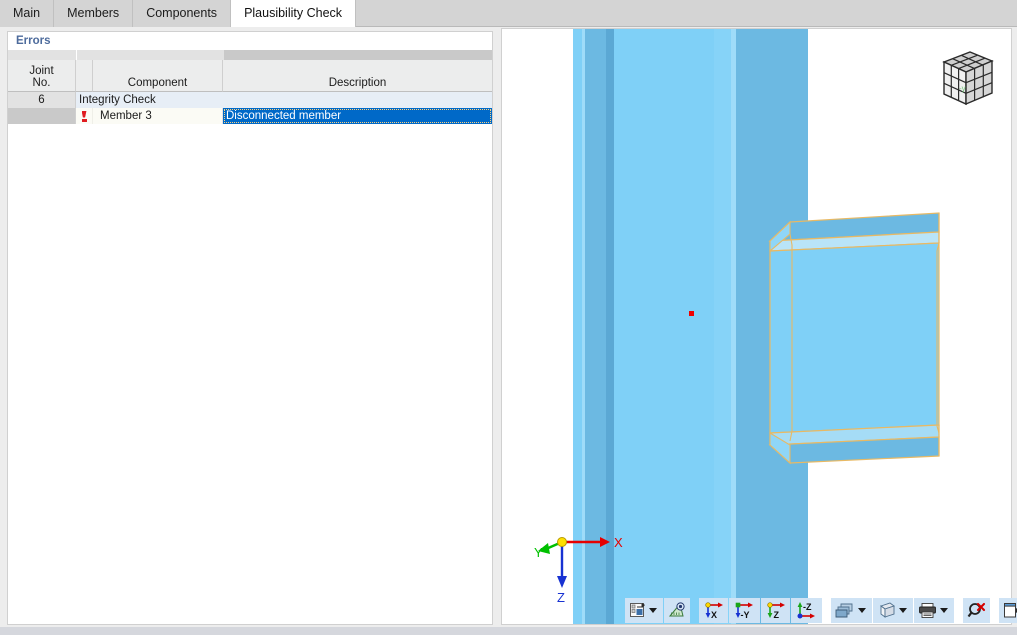  I want to click on clear-zoom-button, so click(976, 610).